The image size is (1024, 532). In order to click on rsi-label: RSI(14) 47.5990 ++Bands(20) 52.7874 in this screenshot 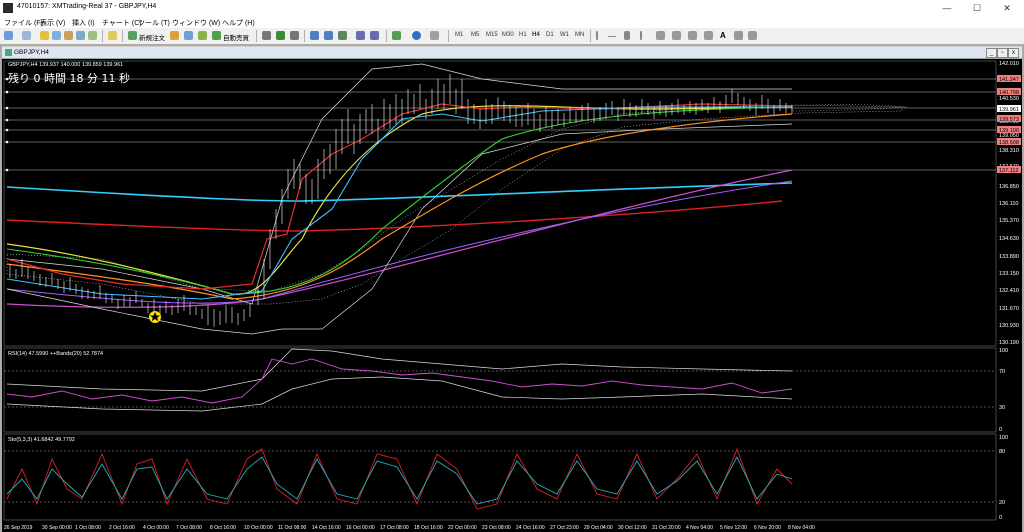, I will do `click(55, 354)`.